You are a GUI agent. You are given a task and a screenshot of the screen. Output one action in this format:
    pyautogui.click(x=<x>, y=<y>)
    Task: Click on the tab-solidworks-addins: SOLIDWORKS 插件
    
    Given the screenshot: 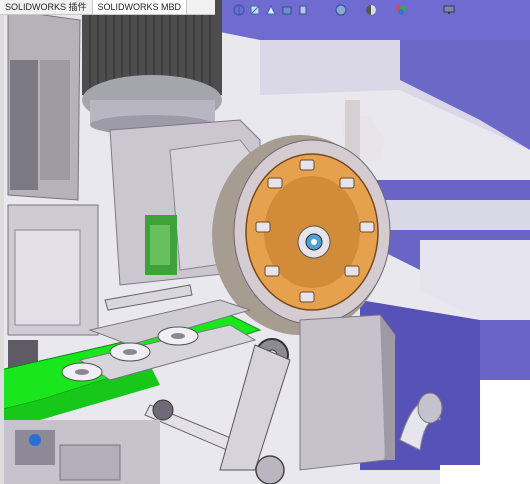 What is the action you would take?
    pyautogui.click(x=46, y=7)
    